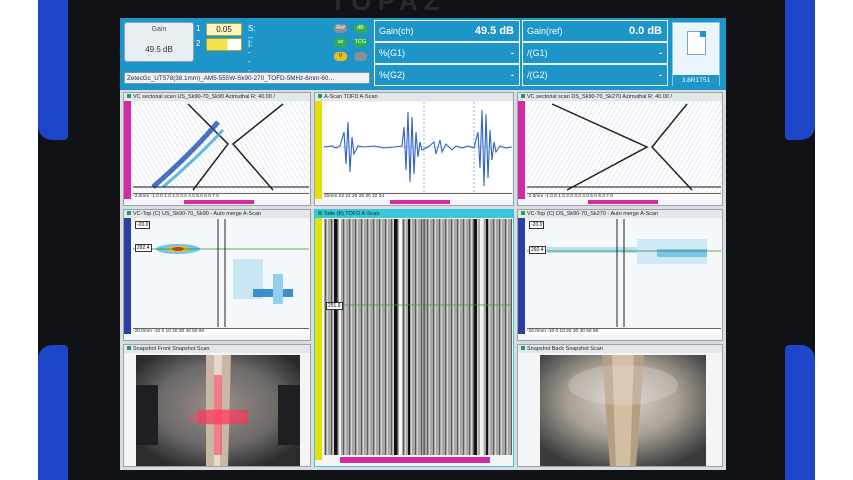  I want to click on us-chip: us, so click(340, 42).